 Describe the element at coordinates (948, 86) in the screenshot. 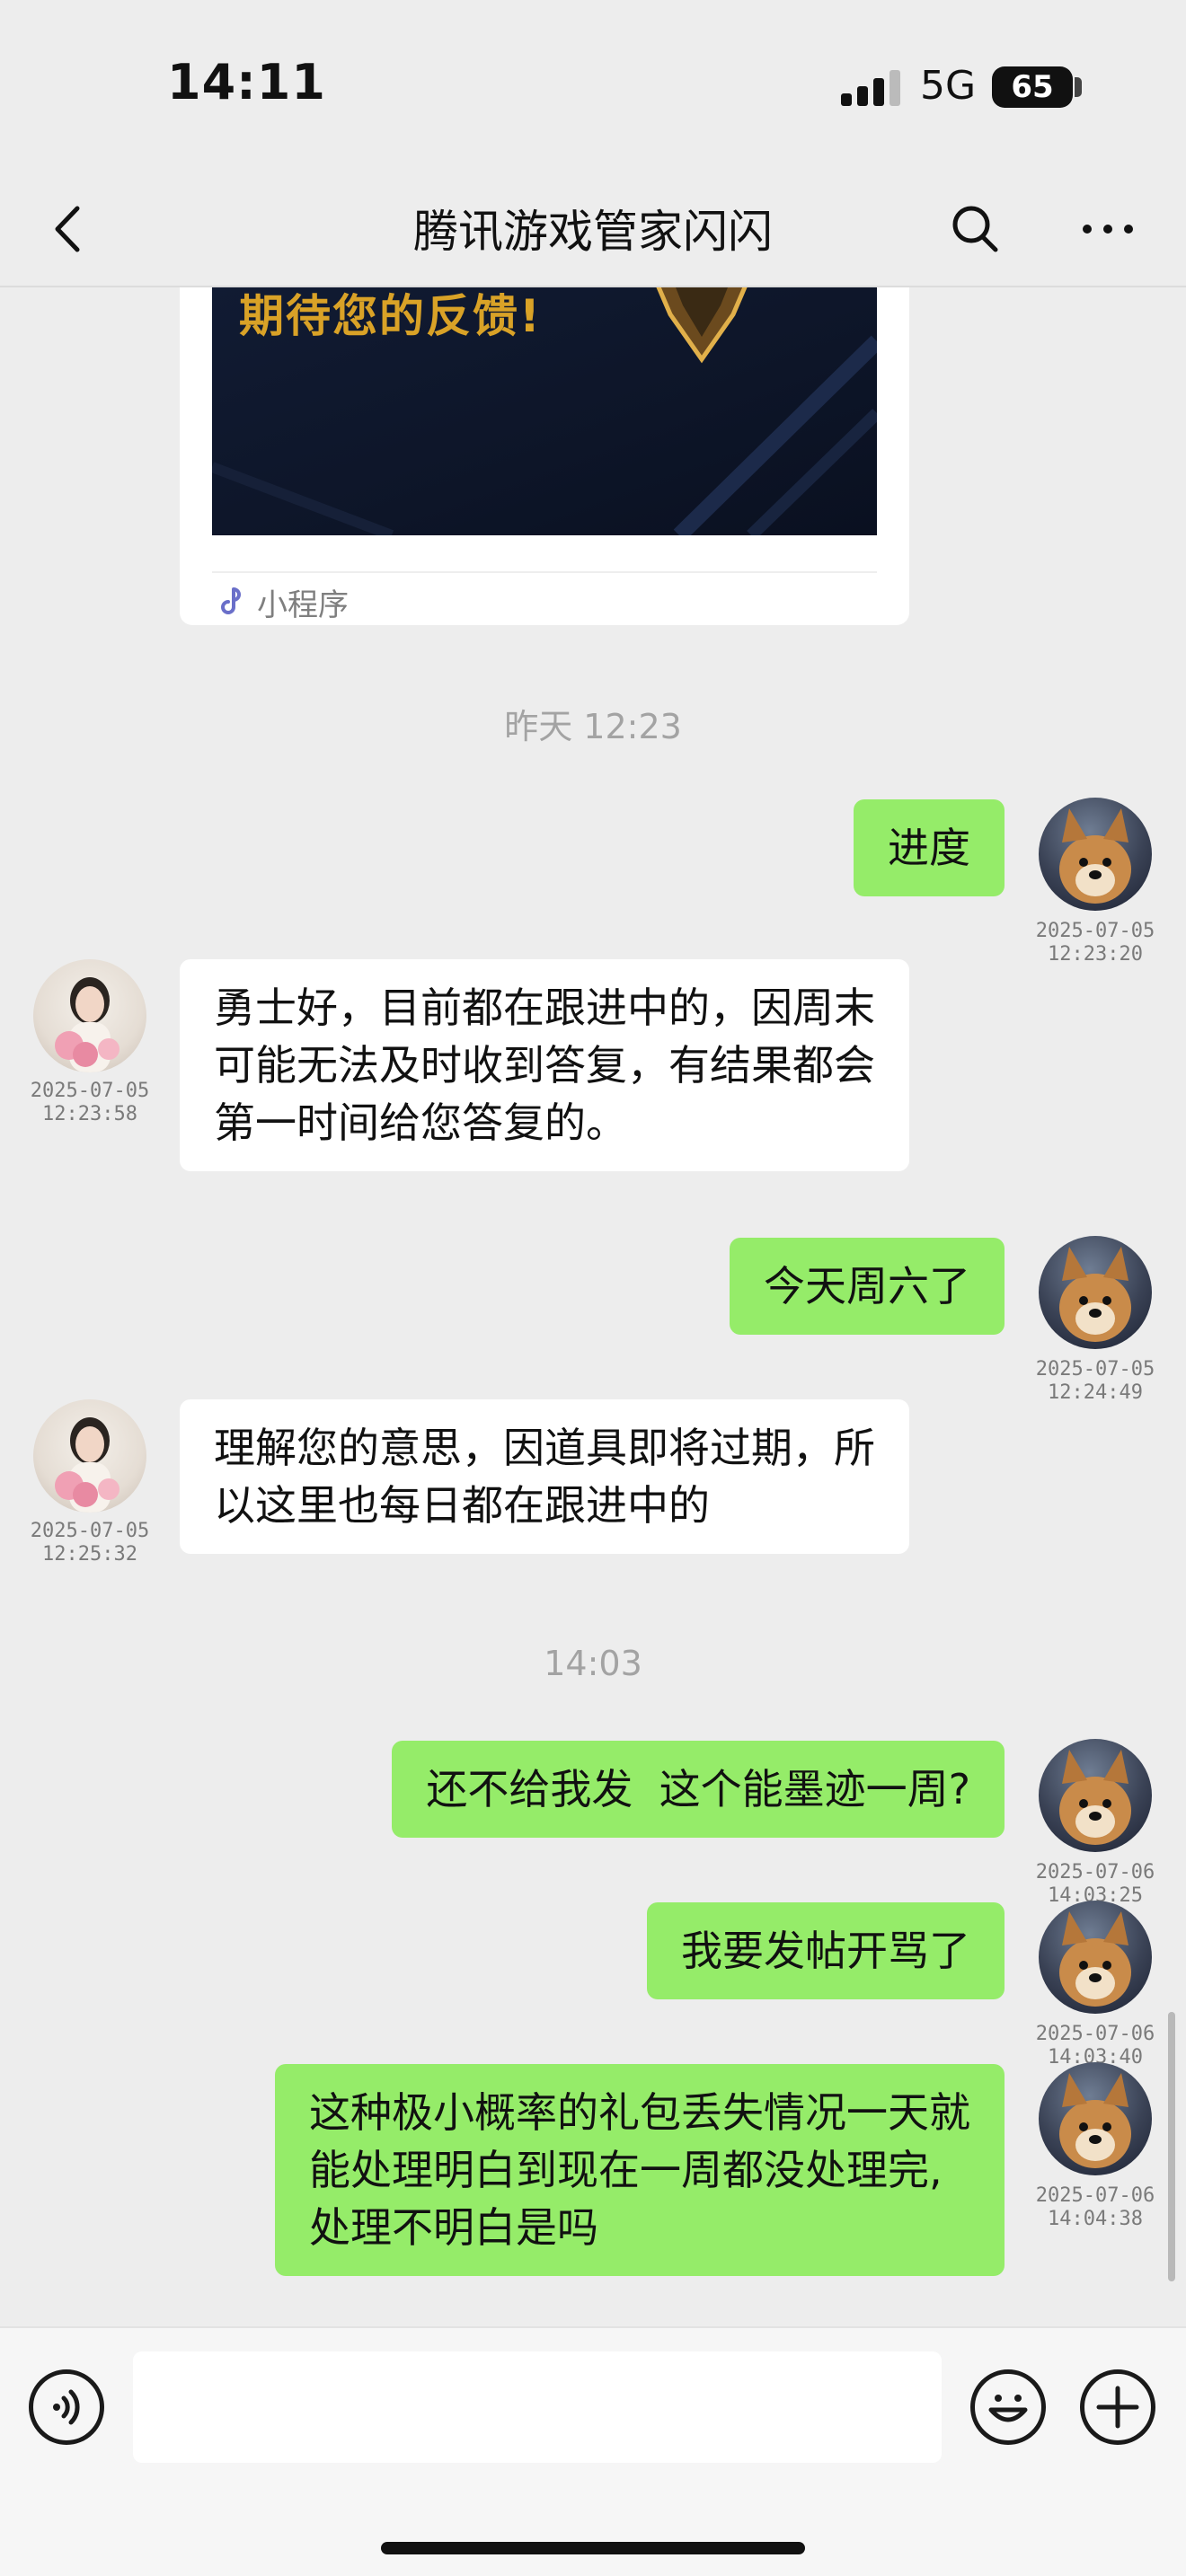

I see `network-type: 5G` at that location.